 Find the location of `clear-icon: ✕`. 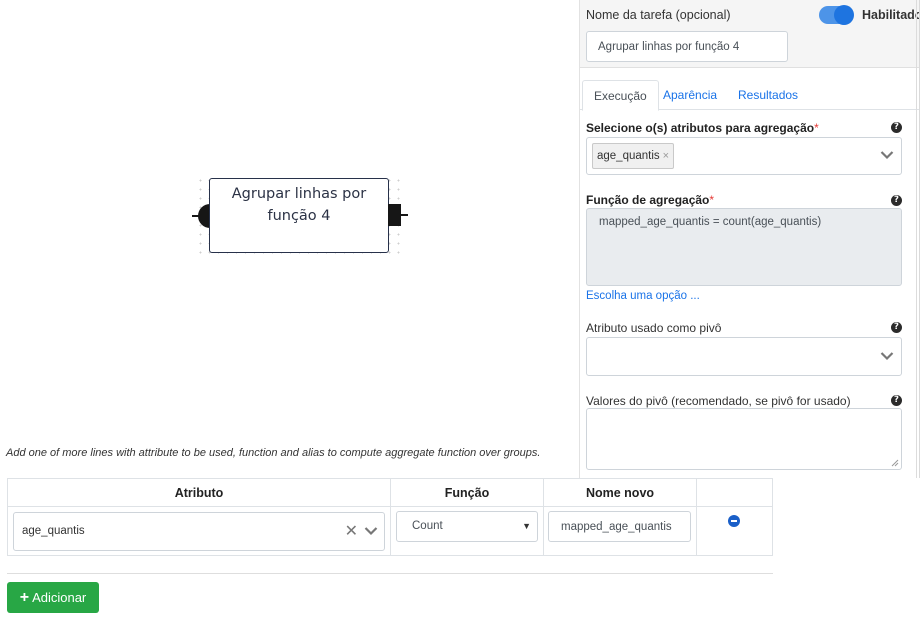

clear-icon: ✕ is located at coordinates (351, 531).